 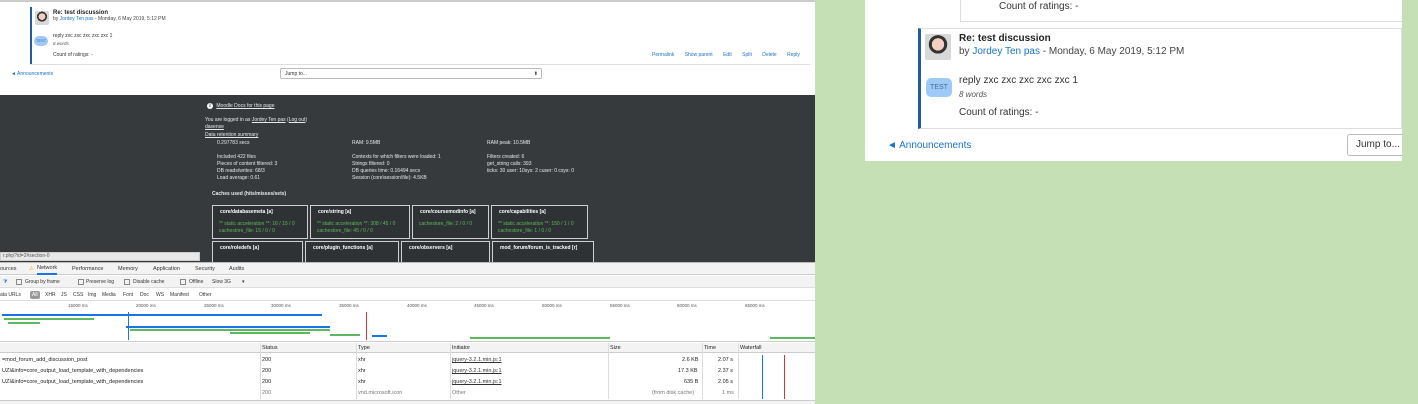 What do you see at coordinates (728, 393) in the screenshot?
I see `row-time: 1 ms` at bounding box center [728, 393].